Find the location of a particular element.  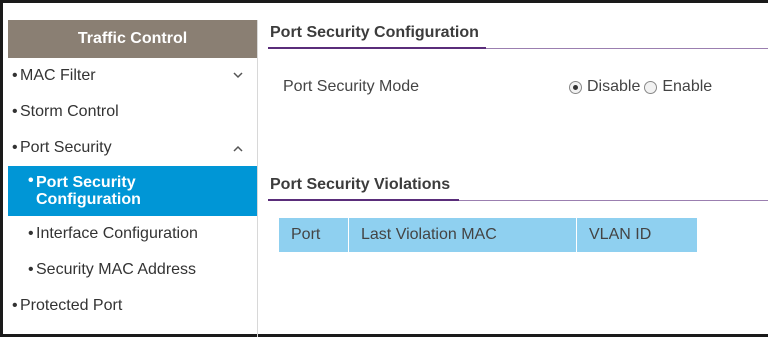

violations-title-underline is located at coordinates (363, 200).